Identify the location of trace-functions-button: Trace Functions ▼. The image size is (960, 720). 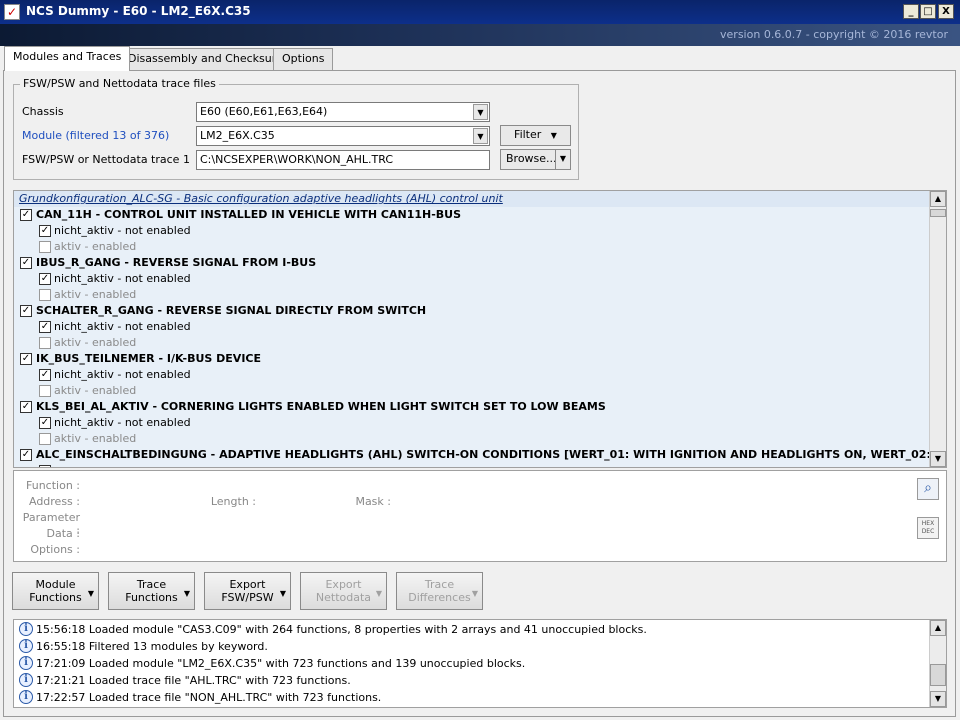
(151, 591).